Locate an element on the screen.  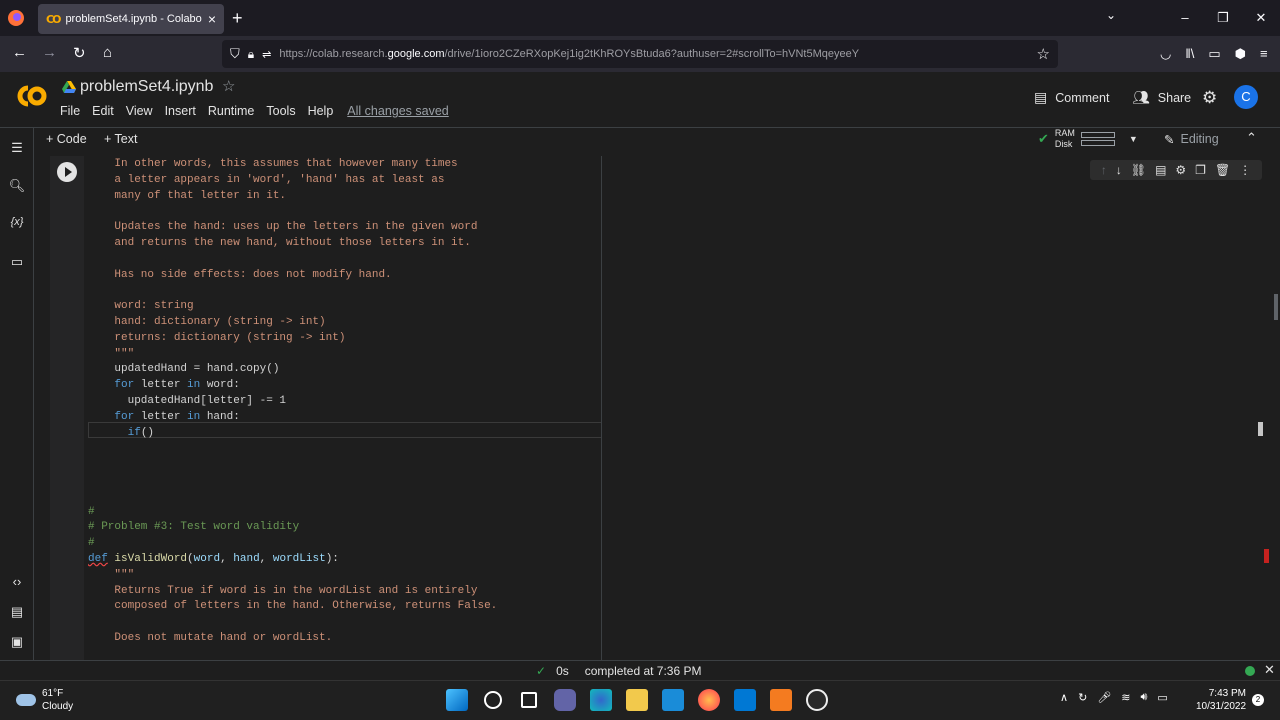
pocket-icon: ◡ is located at coordinates (1165, 54).